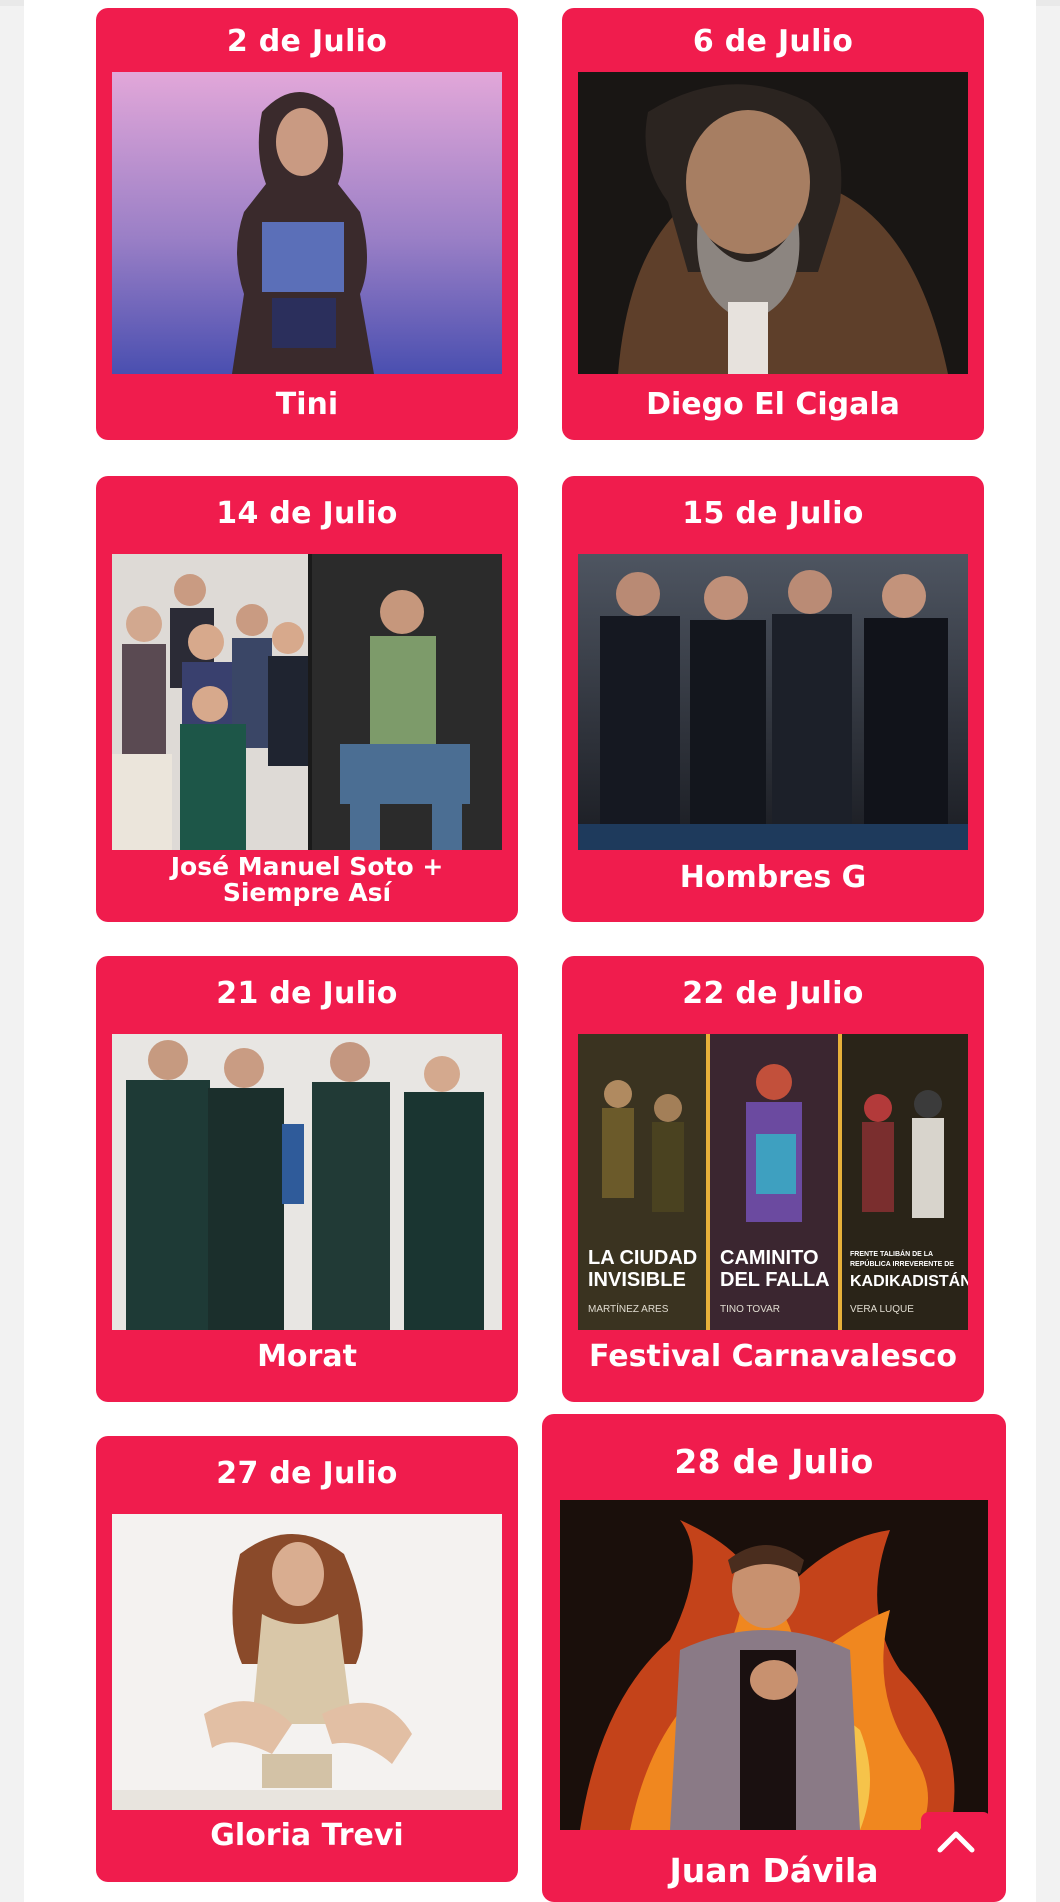  I want to click on event-artist-name: Diego El Cigala, so click(773, 404).